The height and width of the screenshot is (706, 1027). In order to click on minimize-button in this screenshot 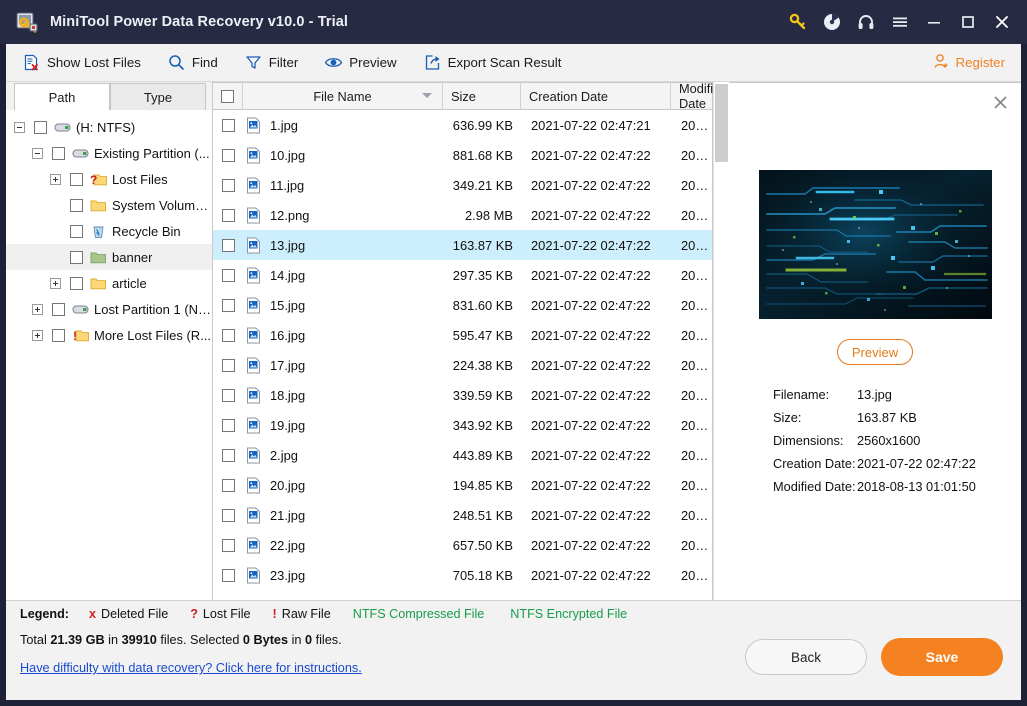, I will do `click(934, 22)`.